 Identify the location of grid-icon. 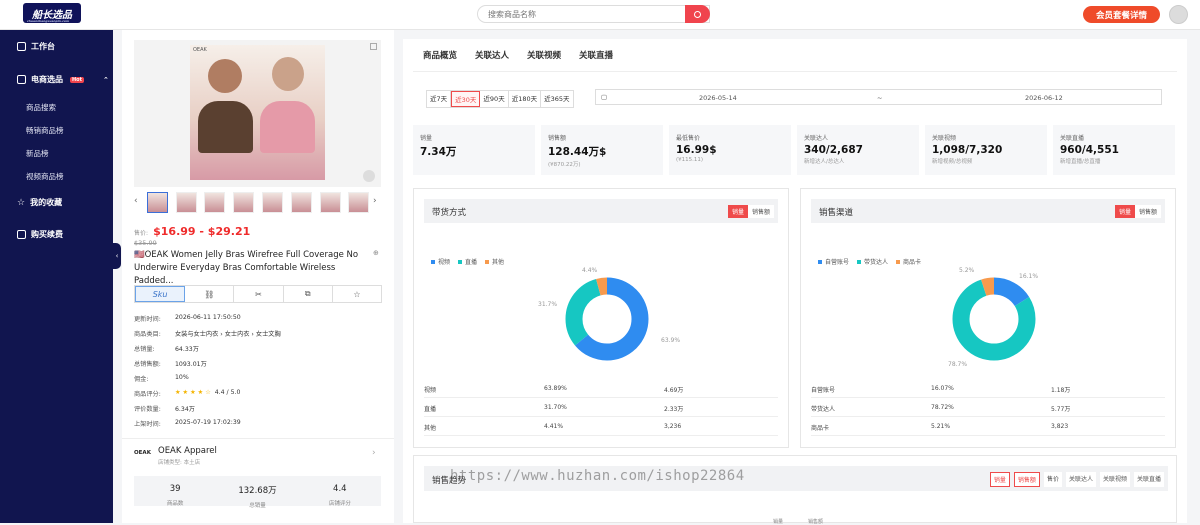
(373, 46).